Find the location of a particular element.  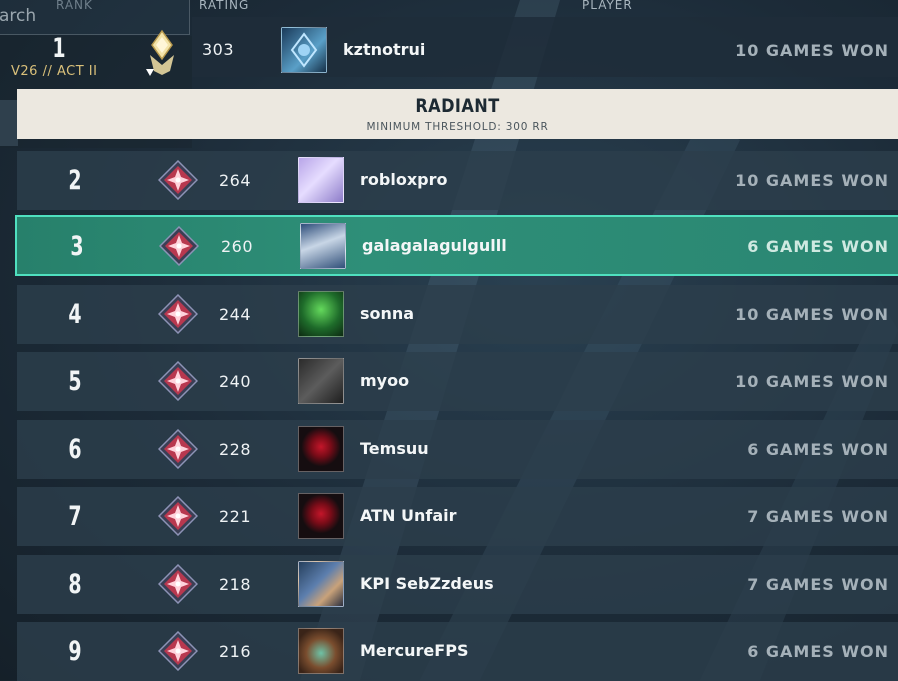

player-name: galagalagulgulll is located at coordinates (434, 245).